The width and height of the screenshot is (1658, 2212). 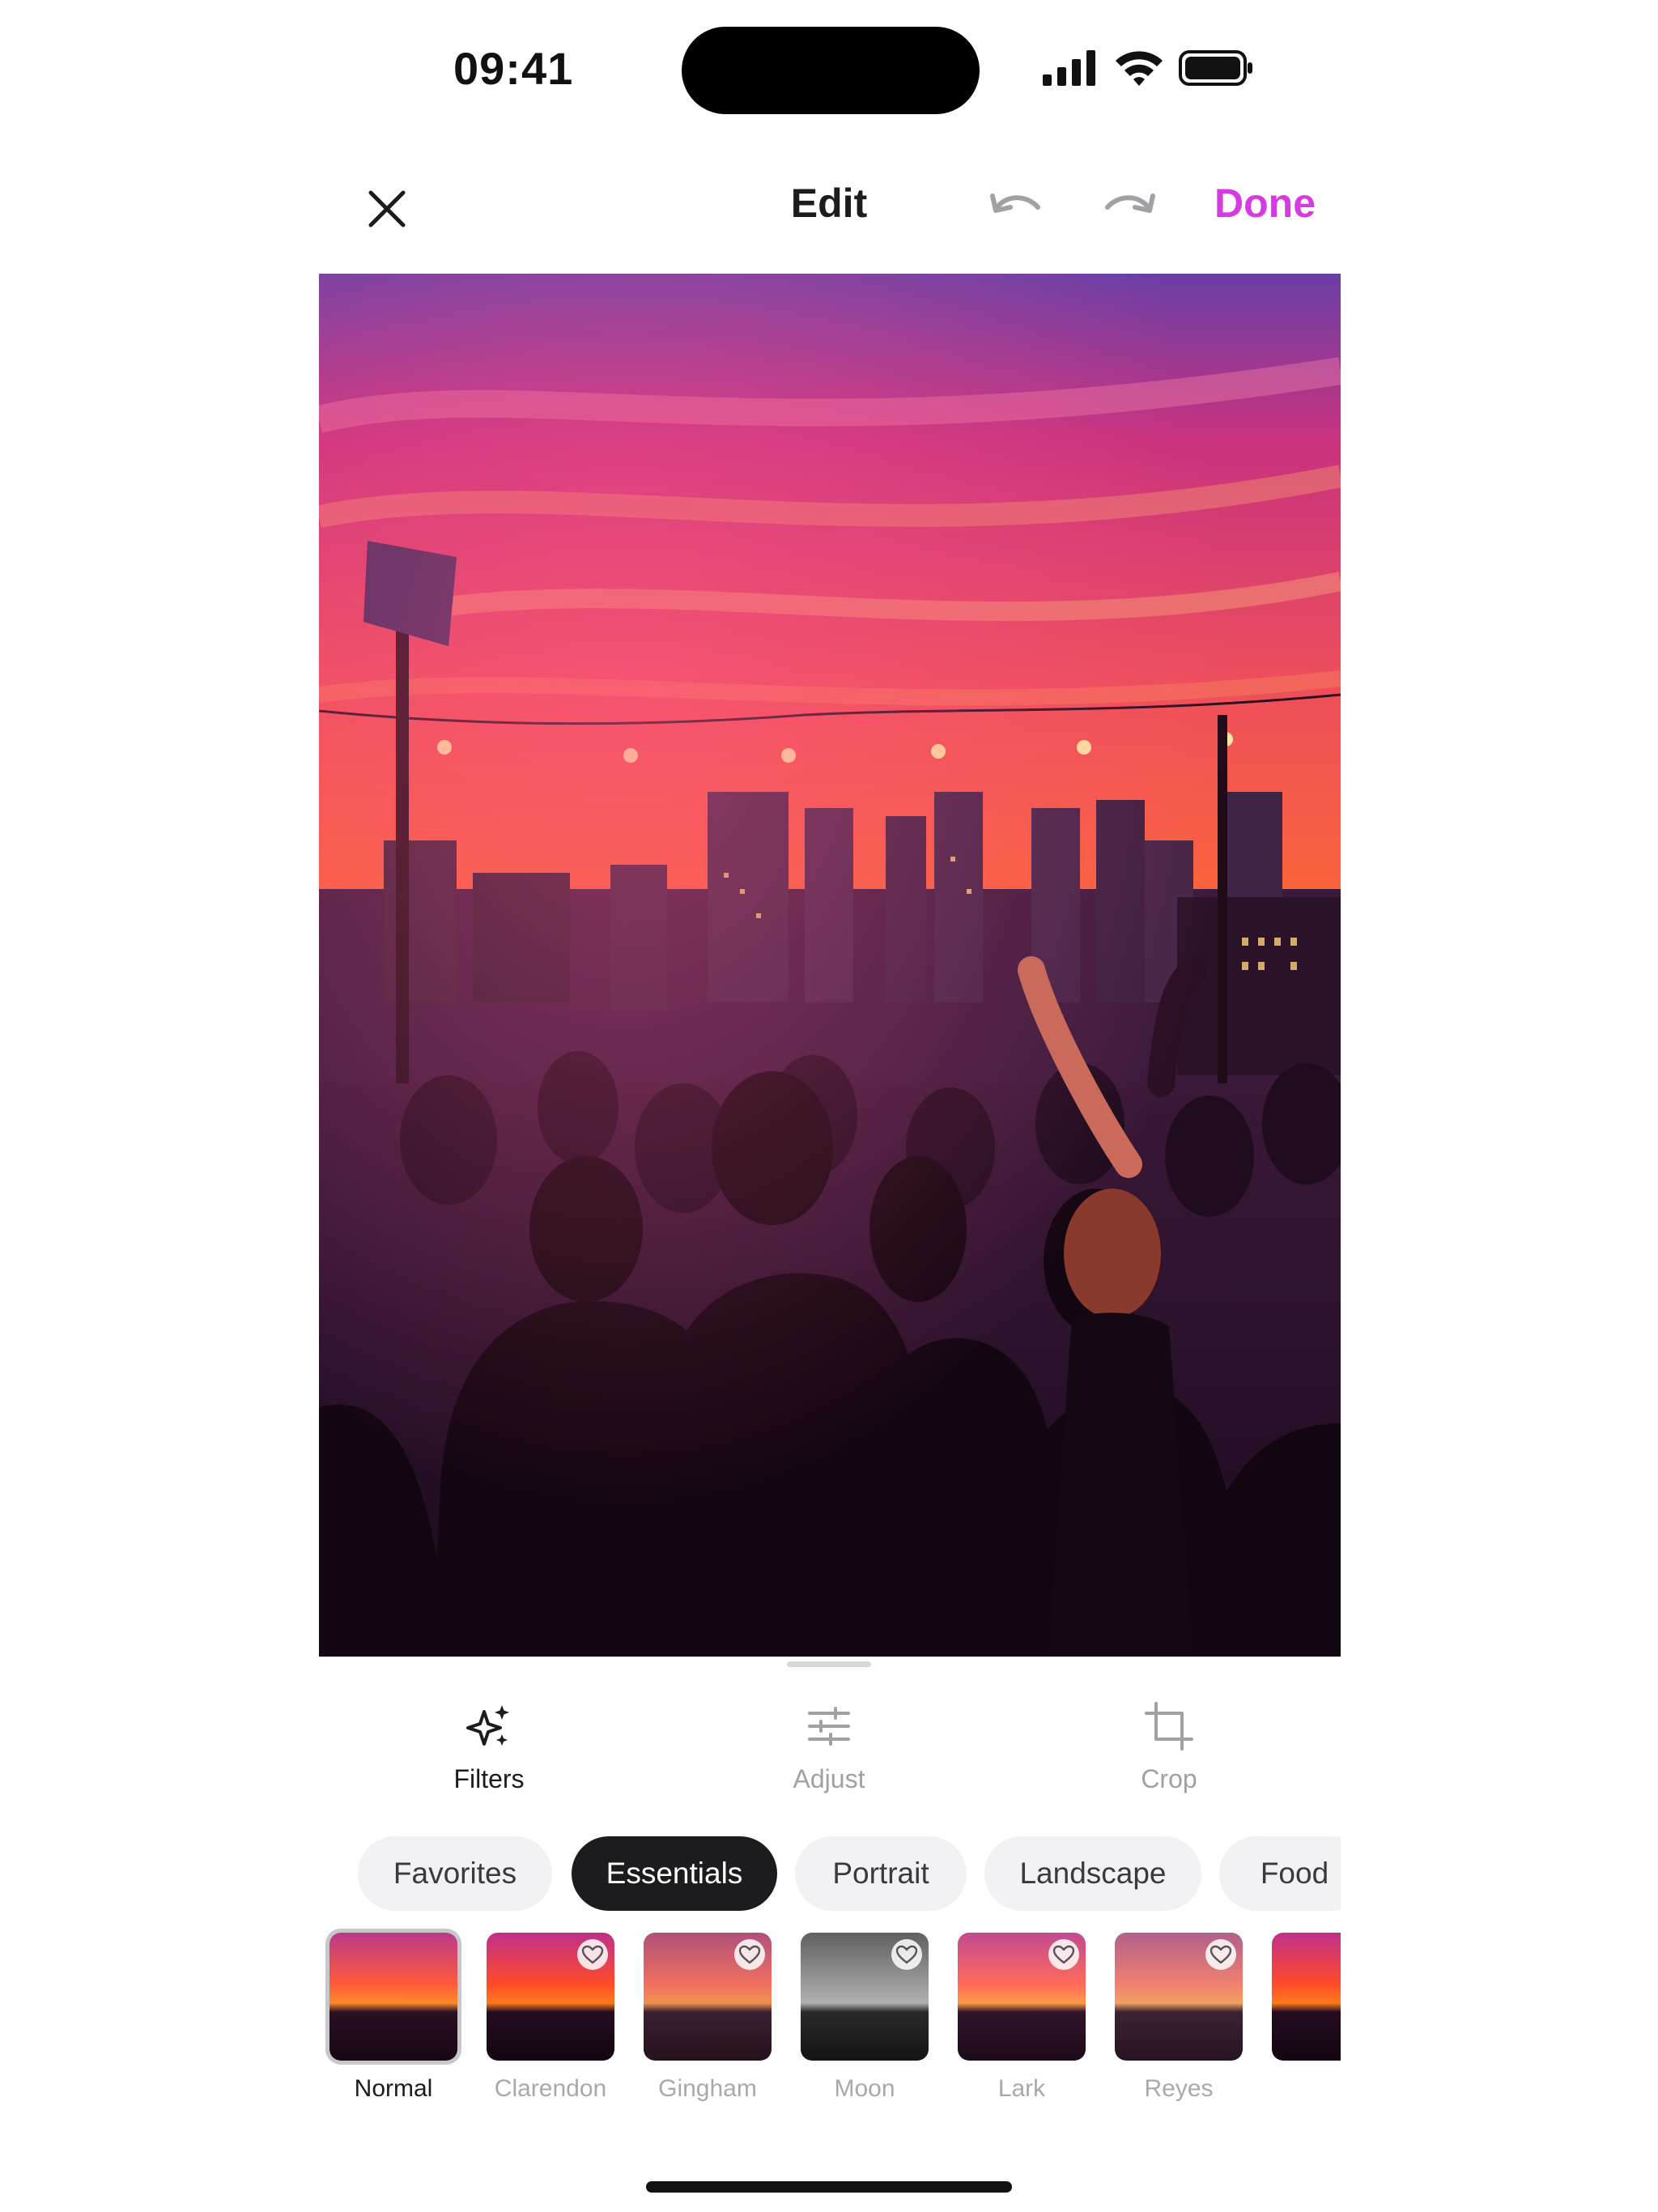 I want to click on page-title: Edit, so click(x=829, y=204).